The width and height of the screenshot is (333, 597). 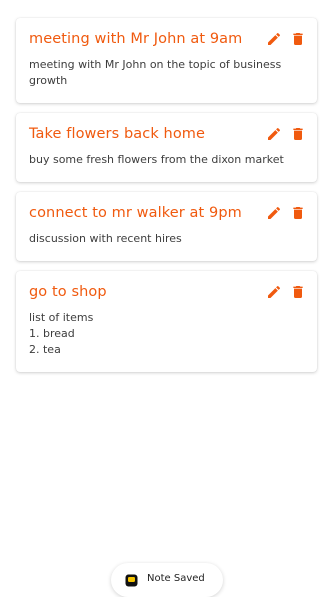 What do you see at coordinates (166, 292) in the screenshot?
I see `note-header: go to shop` at bounding box center [166, 292].